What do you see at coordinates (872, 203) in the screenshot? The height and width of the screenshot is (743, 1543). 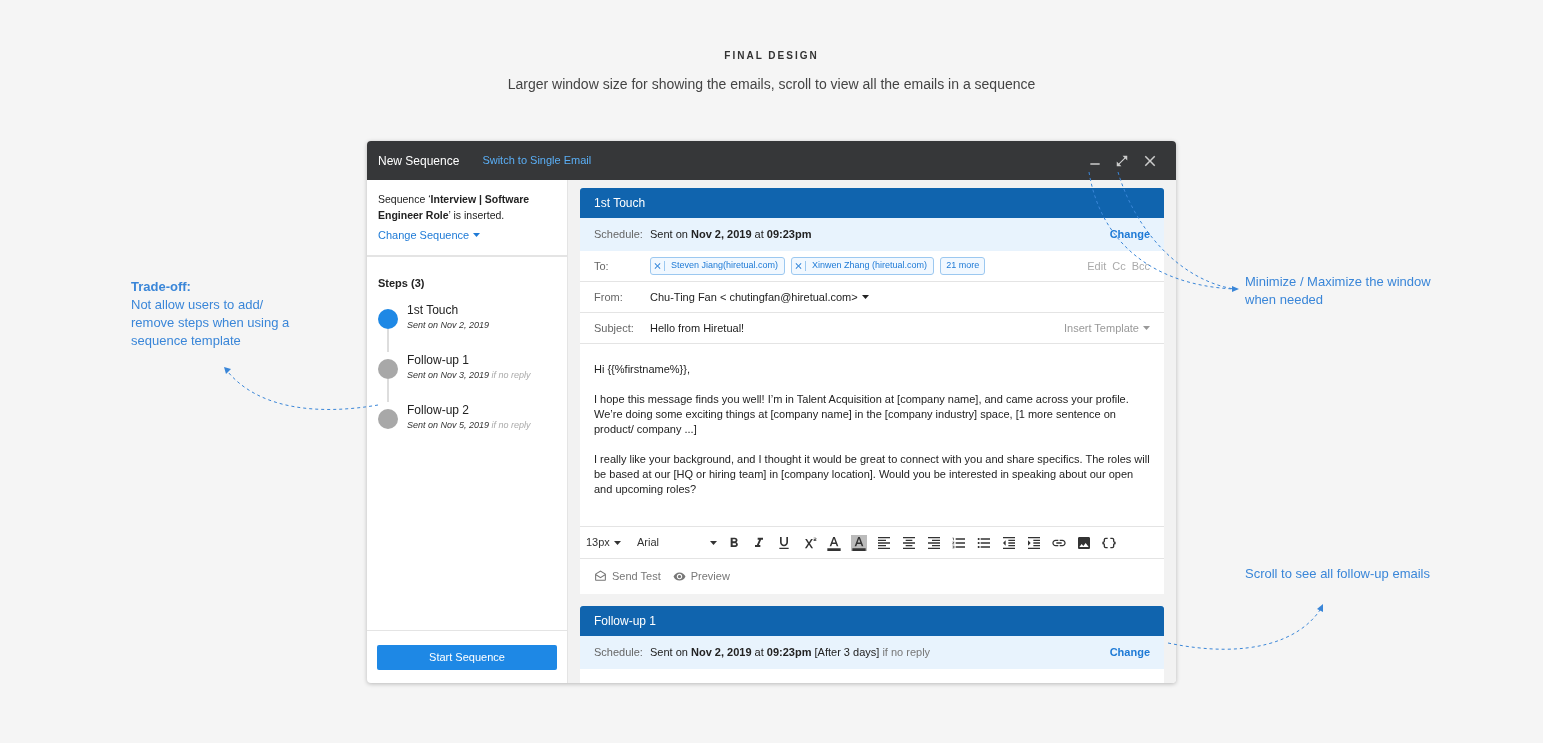 I see `email-card-header: 1st Touch` at bounding box center [872, 203].